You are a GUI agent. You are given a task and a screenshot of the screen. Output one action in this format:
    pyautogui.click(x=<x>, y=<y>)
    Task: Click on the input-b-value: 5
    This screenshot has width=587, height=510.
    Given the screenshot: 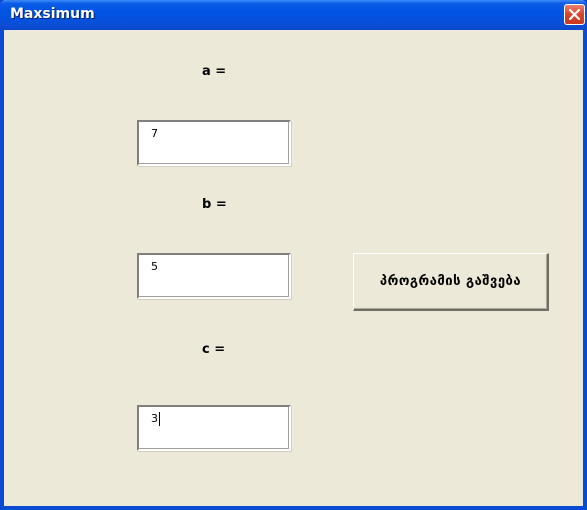 What is the action you would take?
    pyautogui.click(x=154, y=266)
    